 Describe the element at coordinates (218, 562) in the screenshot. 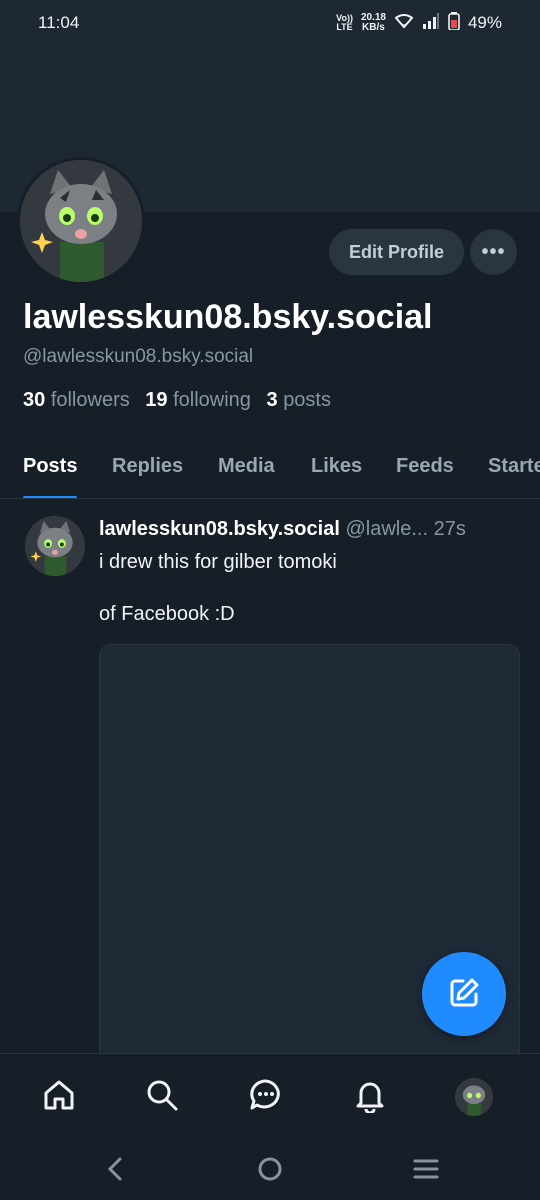

I see `post-text-line-1: i drew this for gilber tomoki` at that location.